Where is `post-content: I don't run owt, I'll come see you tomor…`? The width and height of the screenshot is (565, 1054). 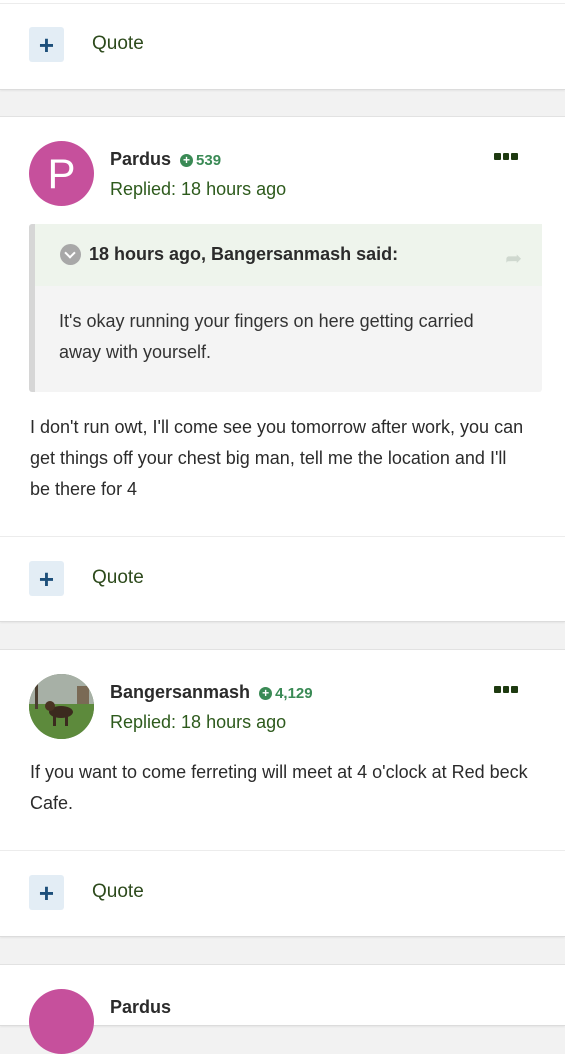 post-content: I don't run owt, I'll come see you tomor… is located at coordinates (277, 458).